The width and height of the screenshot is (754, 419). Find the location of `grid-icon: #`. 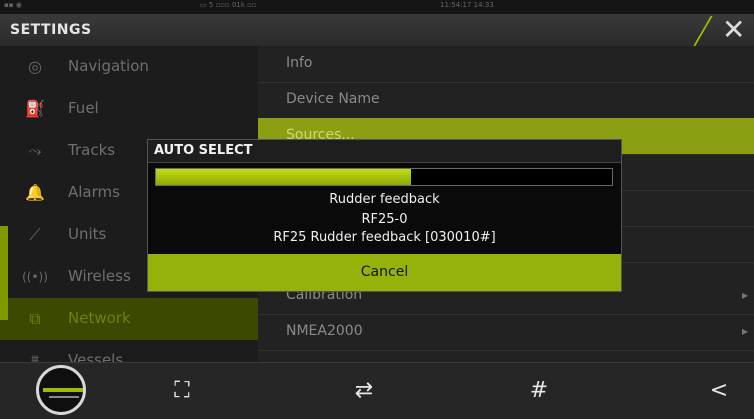

grid-icon: # is located at coordinates (539, 391).